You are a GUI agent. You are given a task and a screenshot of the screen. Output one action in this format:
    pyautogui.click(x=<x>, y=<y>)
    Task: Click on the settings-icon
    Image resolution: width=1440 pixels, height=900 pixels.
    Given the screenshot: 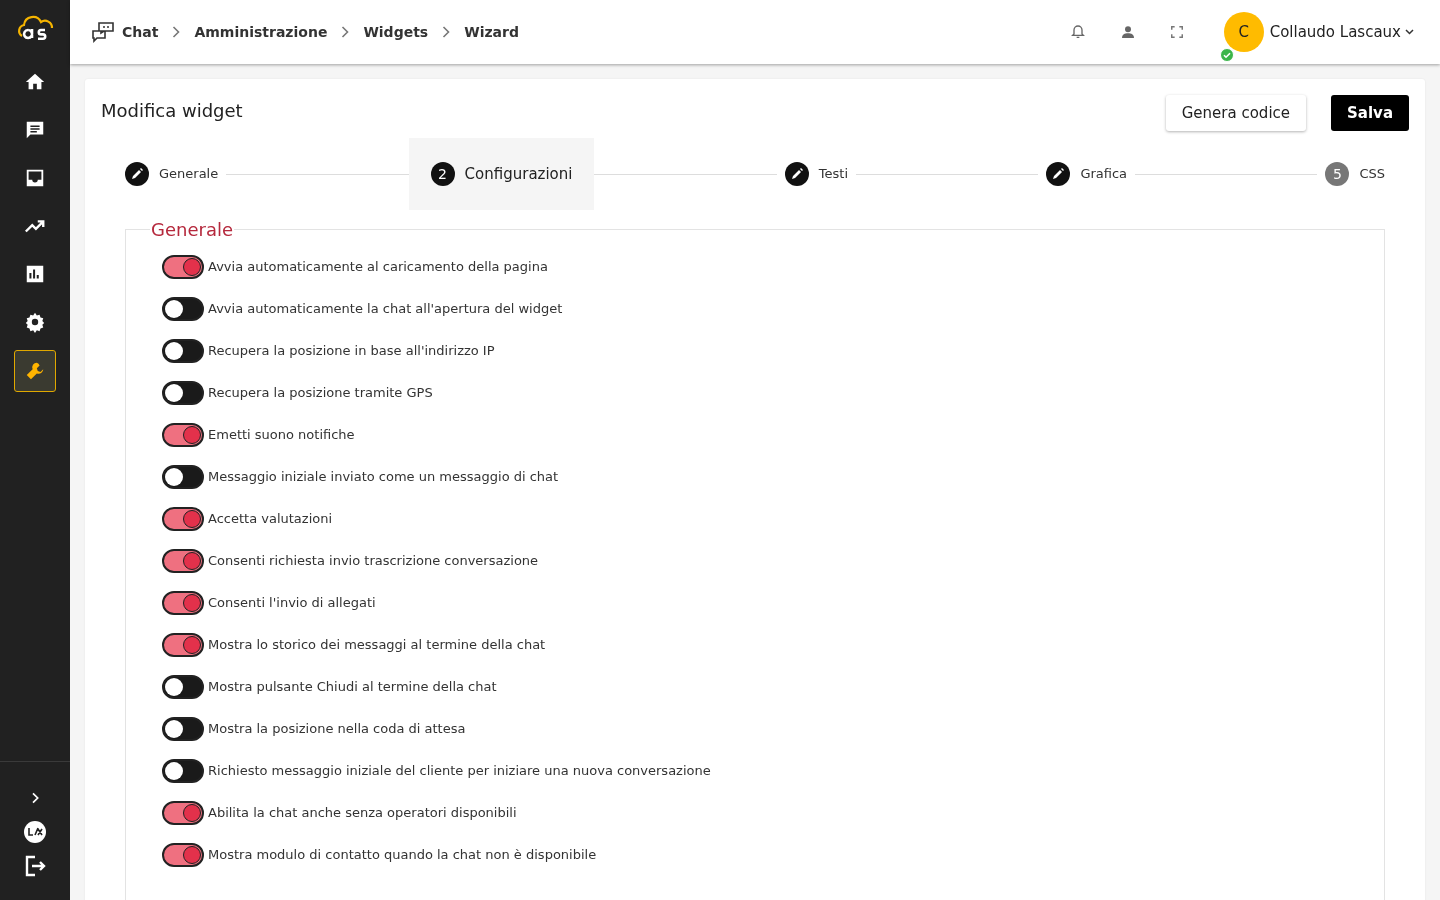 What is the action you would take?
    pyautogui.click(x=35, y=322)
    